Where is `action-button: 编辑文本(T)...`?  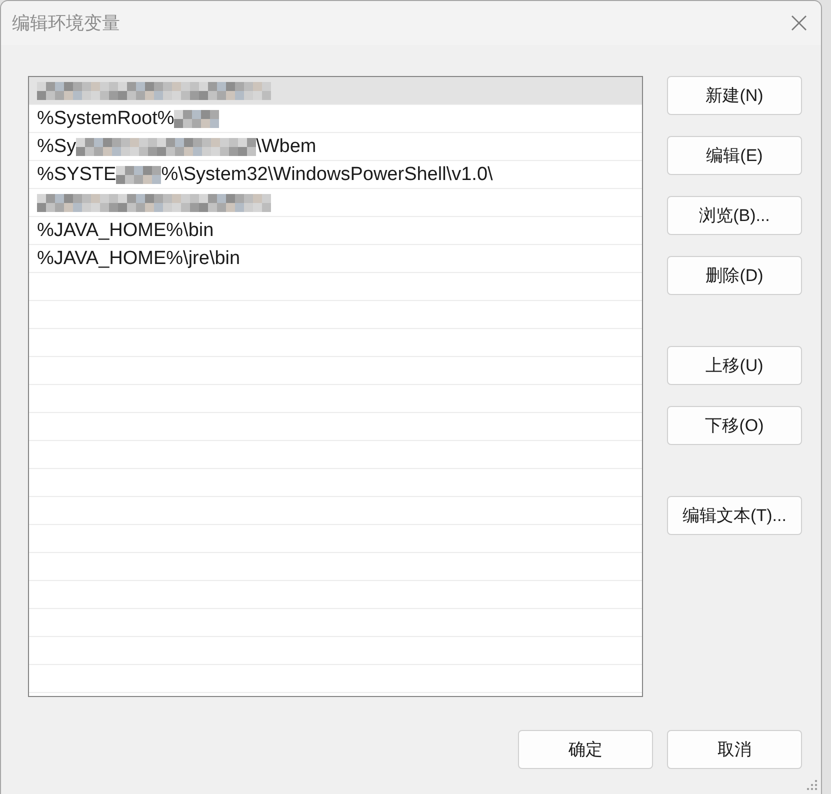
action-button: 编辑文本(T)... is located at coordinates (734, 515).